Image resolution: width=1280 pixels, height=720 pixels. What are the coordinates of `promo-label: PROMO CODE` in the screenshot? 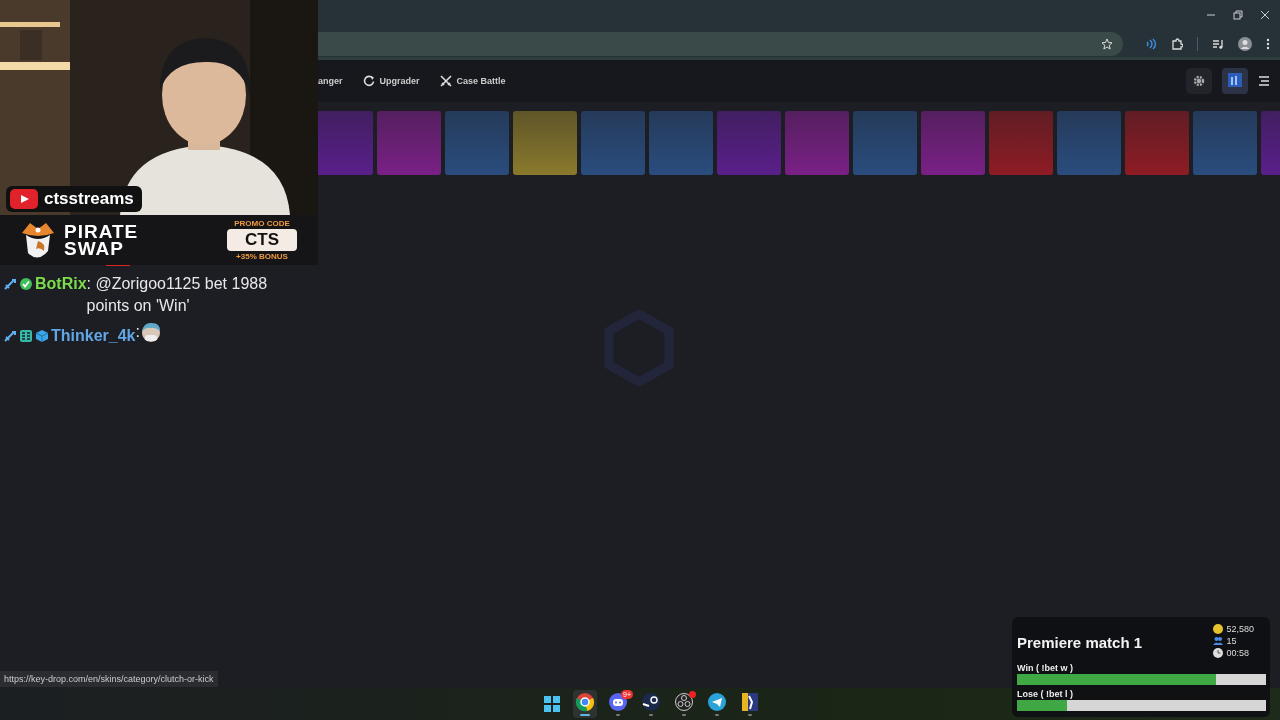 It's located at (262, 223).